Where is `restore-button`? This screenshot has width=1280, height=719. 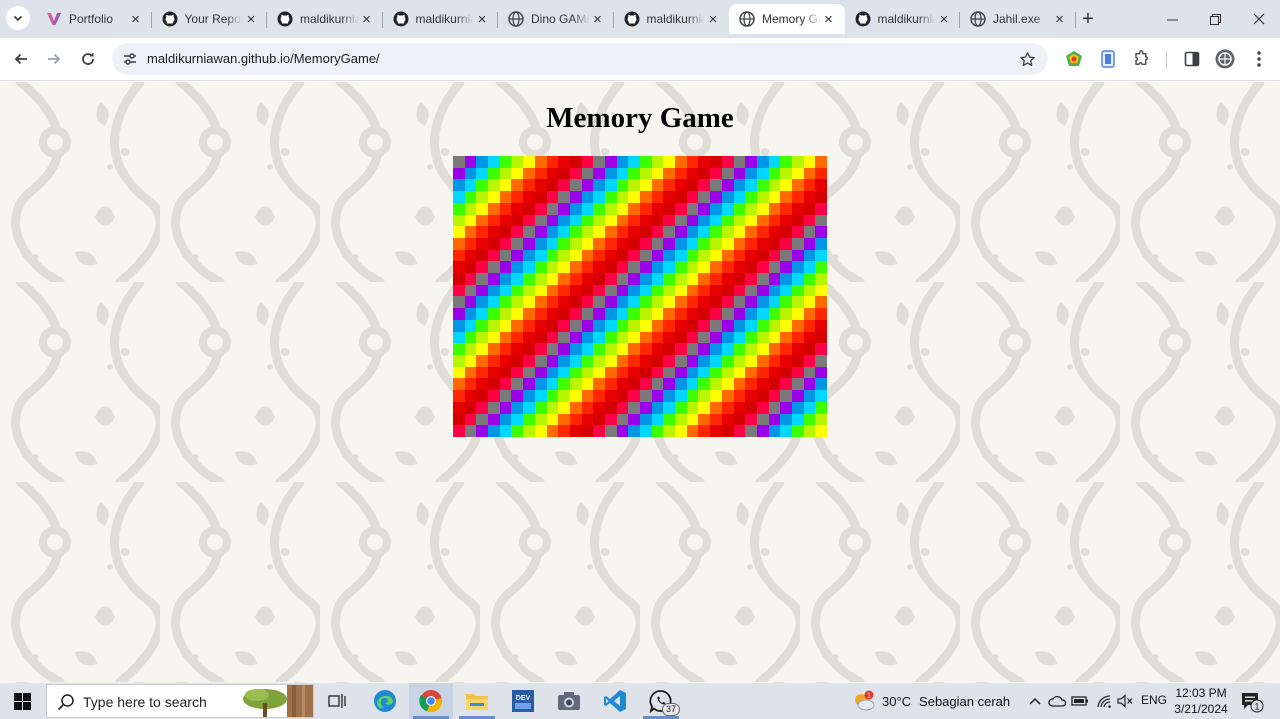
restore-button is located at coordinates (1215, 19).